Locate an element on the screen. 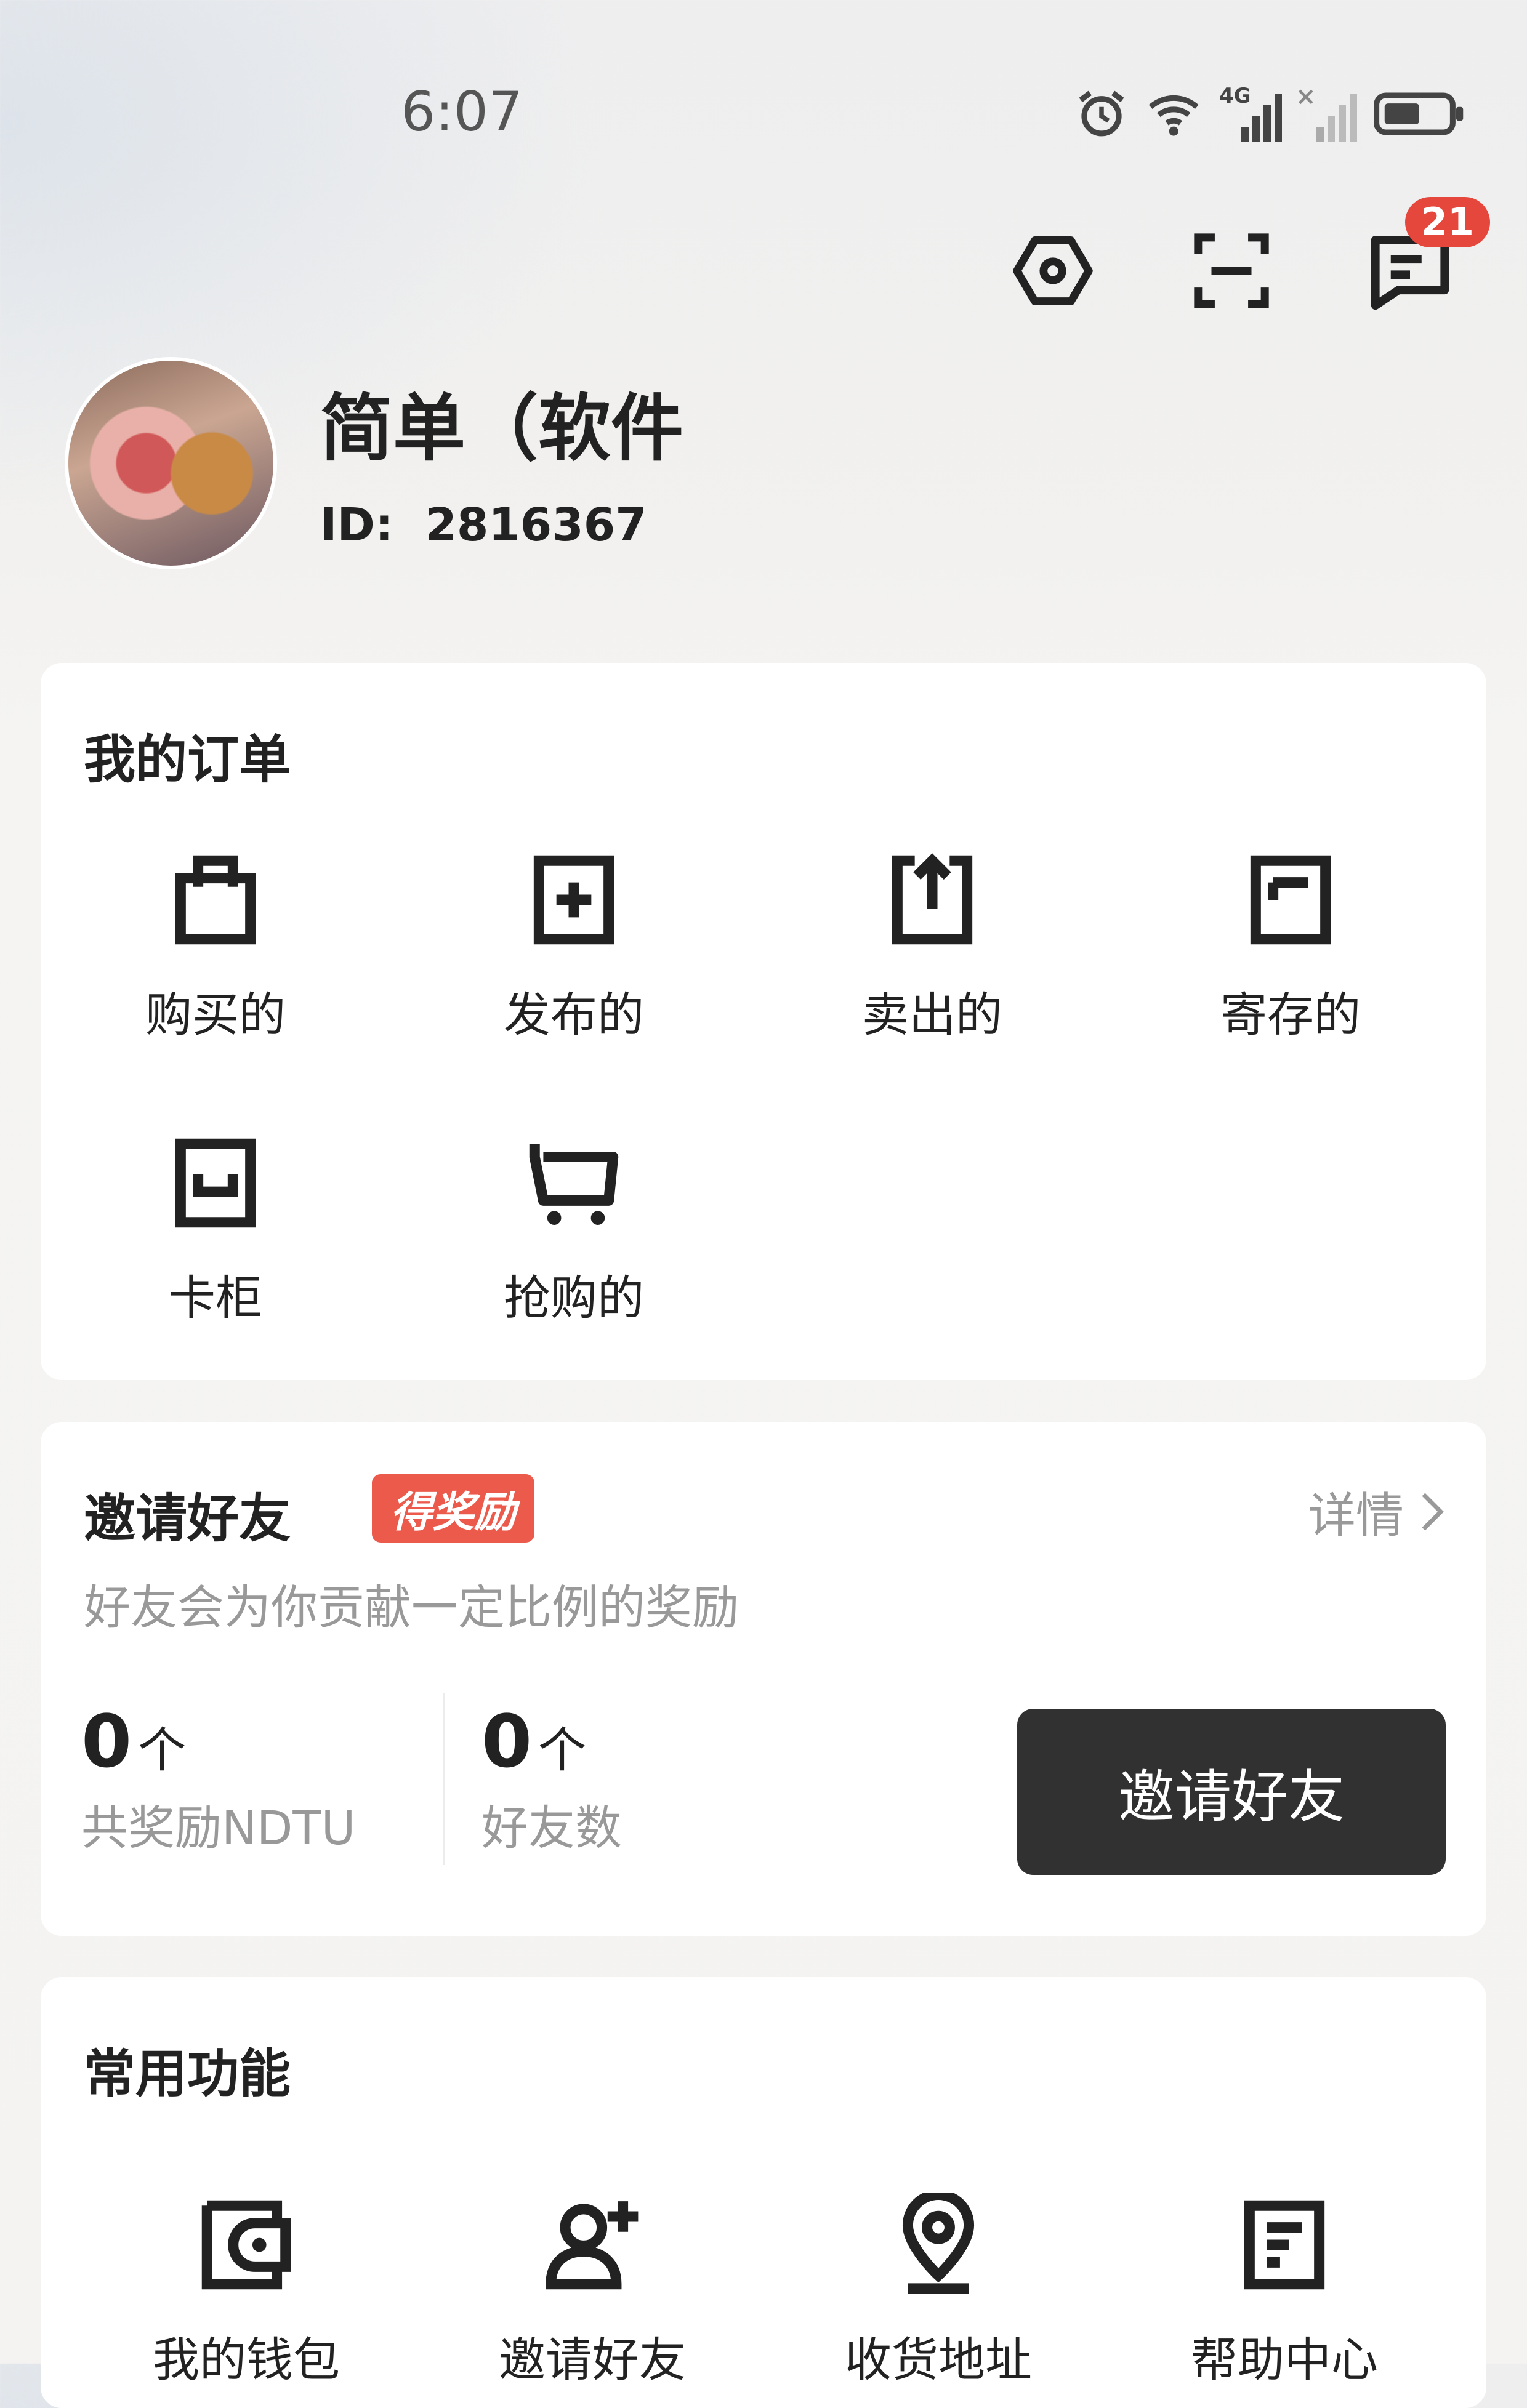  stat-friend-count: 0 个 好友数 is located at coordinates (551, 1778).